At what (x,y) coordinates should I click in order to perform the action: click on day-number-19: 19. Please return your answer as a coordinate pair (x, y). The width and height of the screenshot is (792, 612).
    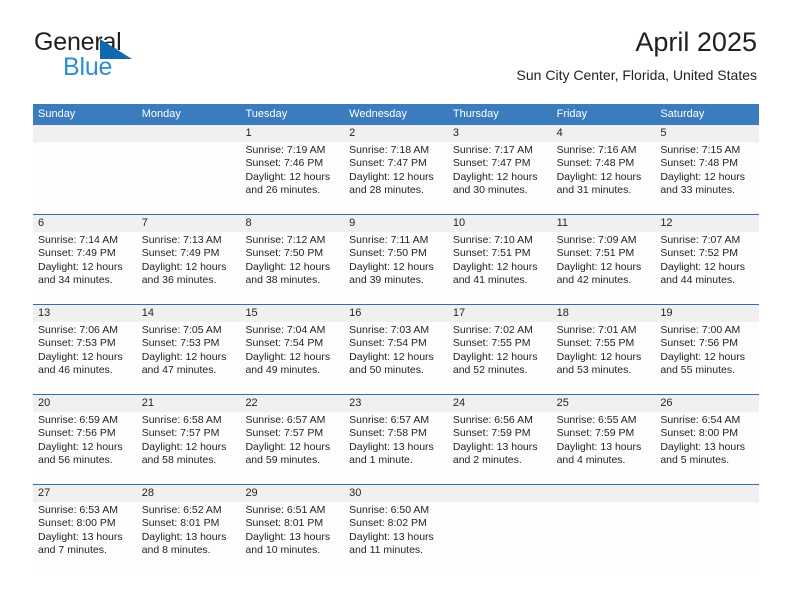
    Looking at the image, I should click on (707, 313).